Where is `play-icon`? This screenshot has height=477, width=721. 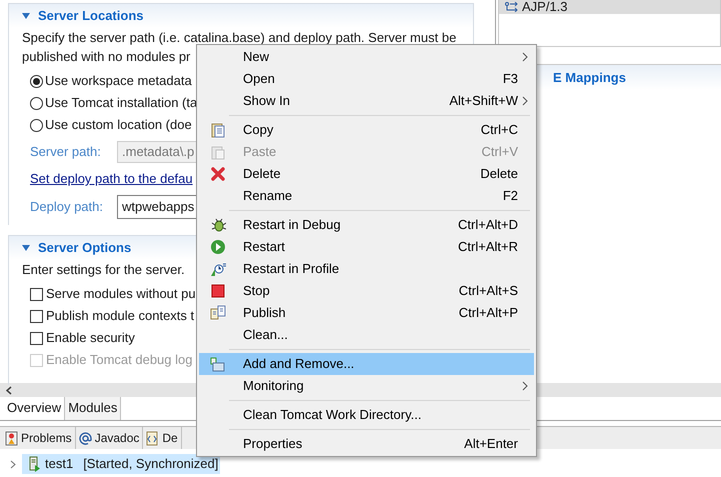
play-icon is located at coordinates (218, 247).